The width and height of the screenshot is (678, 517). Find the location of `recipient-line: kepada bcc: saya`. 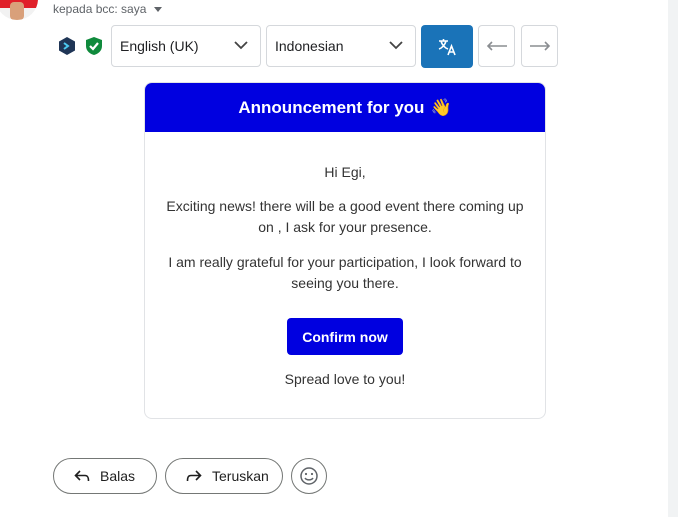

recipient-line: kepada bcc: saya is located at coordinates (108, 9).